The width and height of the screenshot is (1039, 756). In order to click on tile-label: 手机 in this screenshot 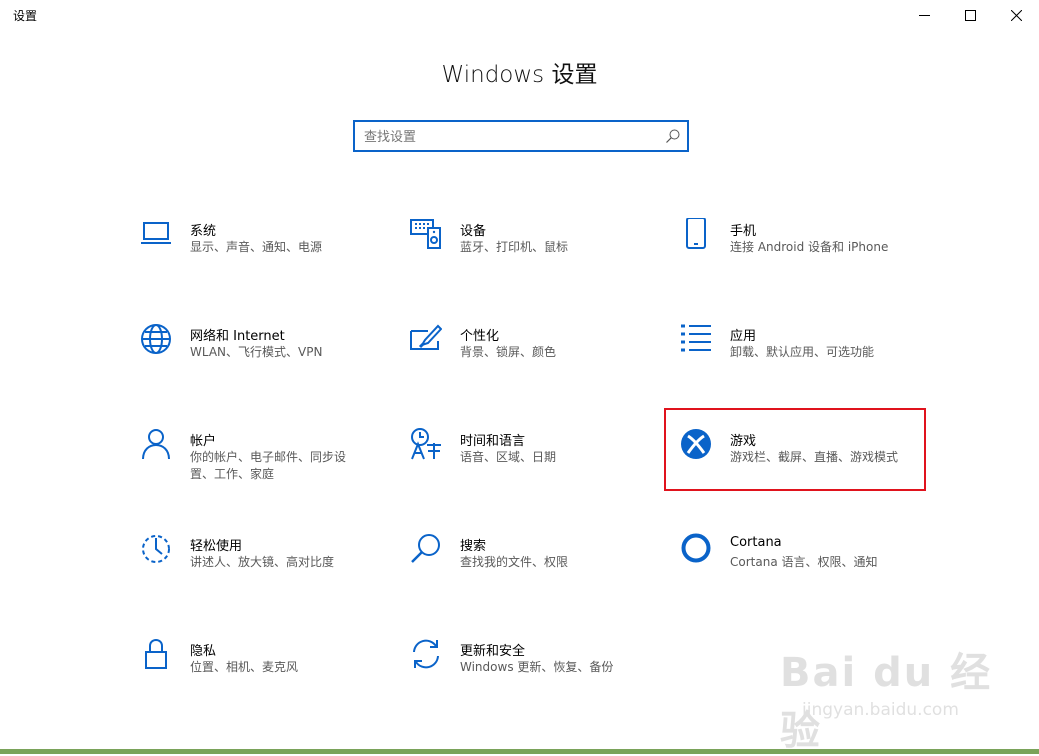, I will do `click(743, 231)`.